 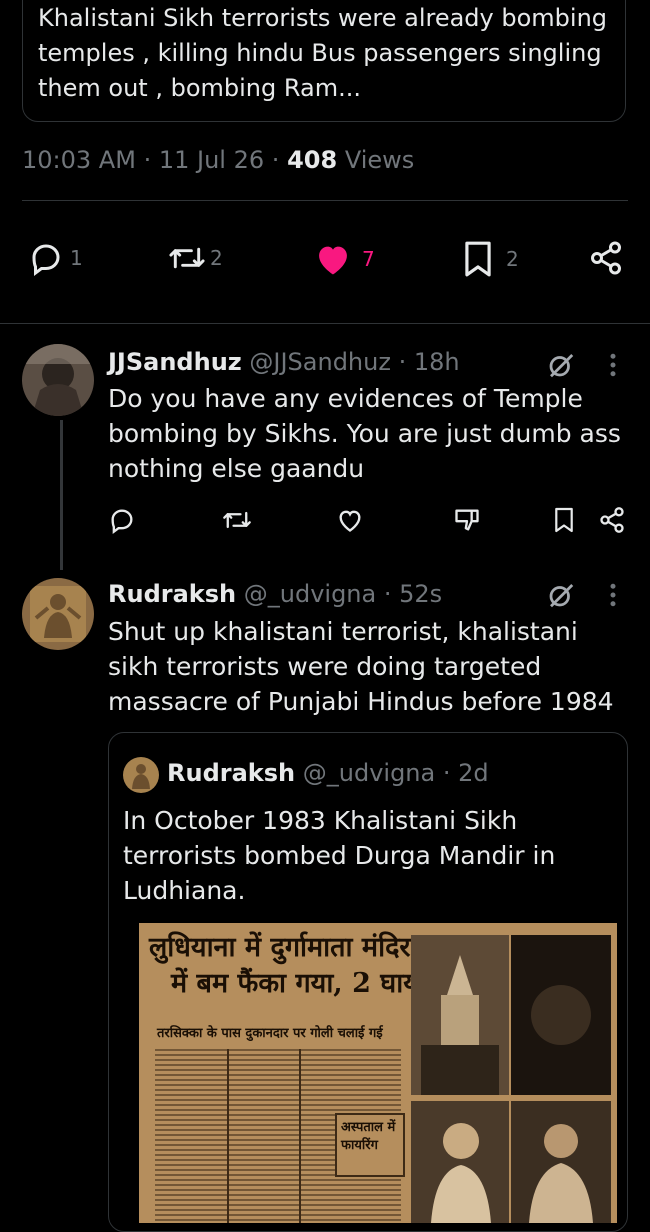 What do you see at coordinates (368, 1136) in the screenshot?
I see `inset-box-label: अस्पताल में फायरिंग` at bounding box center [368, 1136].